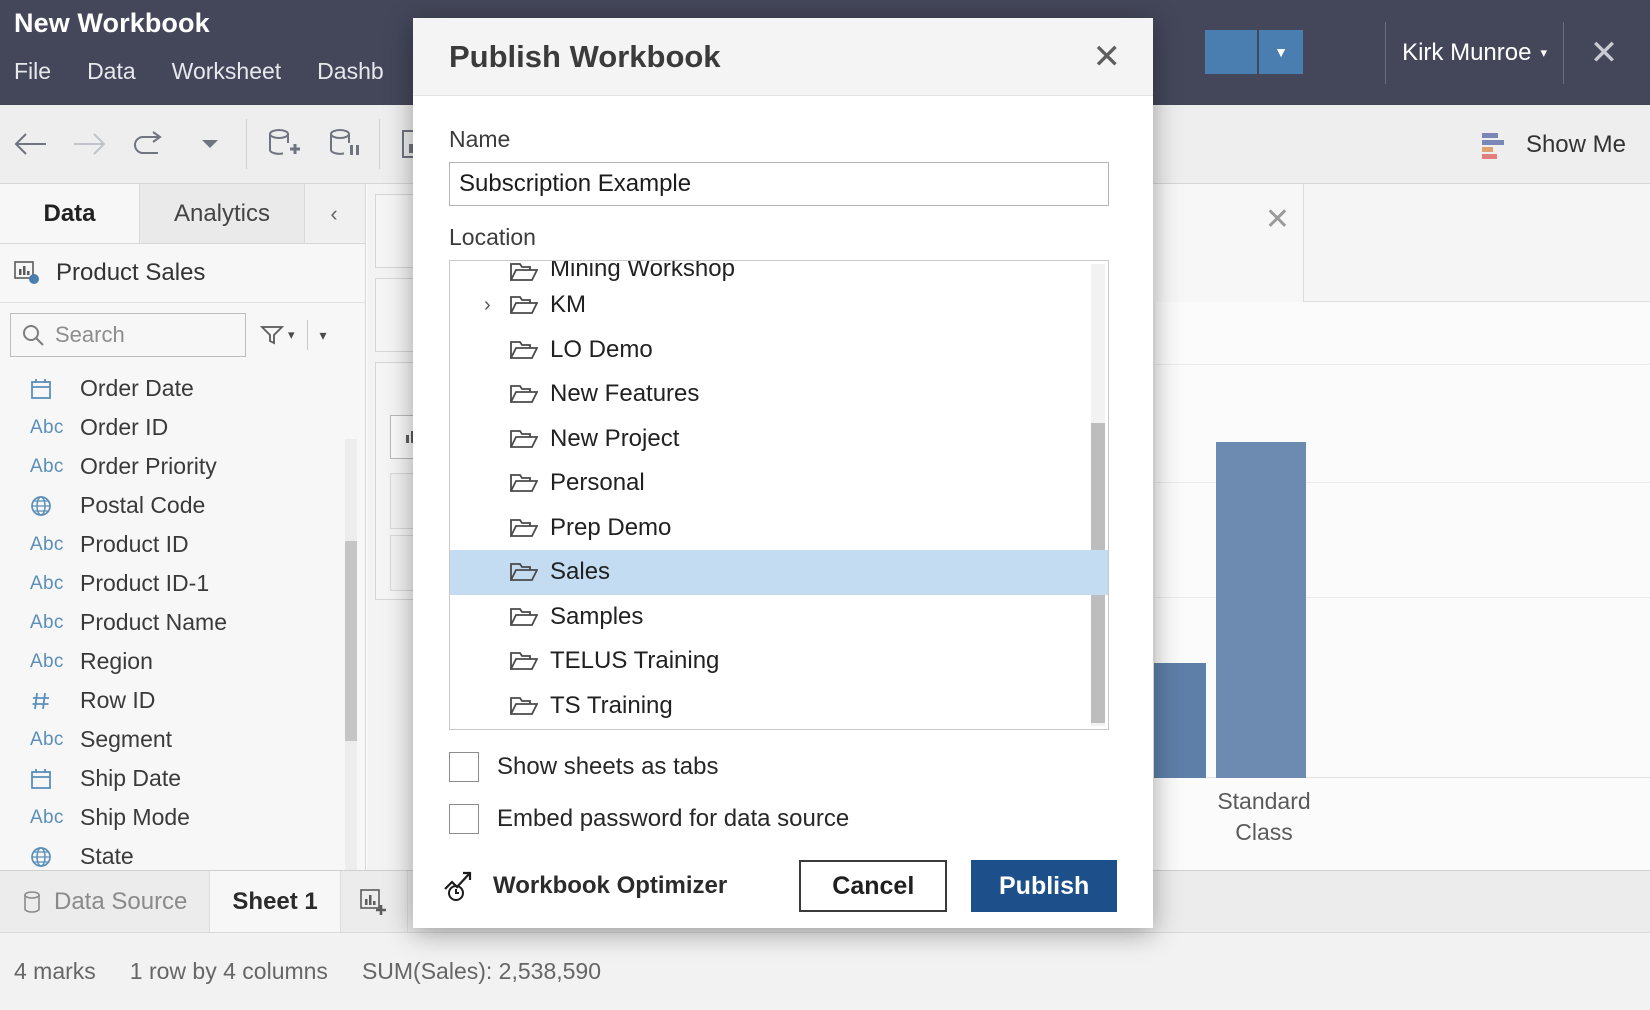 This screenshot has height=1010, width=1650. What do you see at coordinates (1466, 53) in the screenshot?
I see `account-name: Kirk Munroe` at bounding box center [1466, 53].